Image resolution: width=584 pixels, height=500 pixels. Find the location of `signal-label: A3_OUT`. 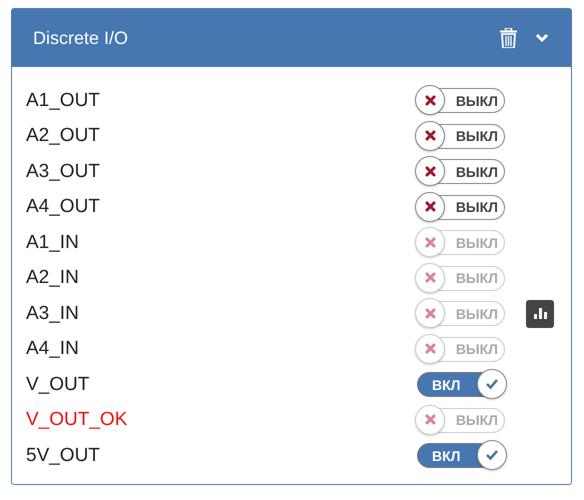

signal-label: A3_OUT is located at coordinates (63, 171).